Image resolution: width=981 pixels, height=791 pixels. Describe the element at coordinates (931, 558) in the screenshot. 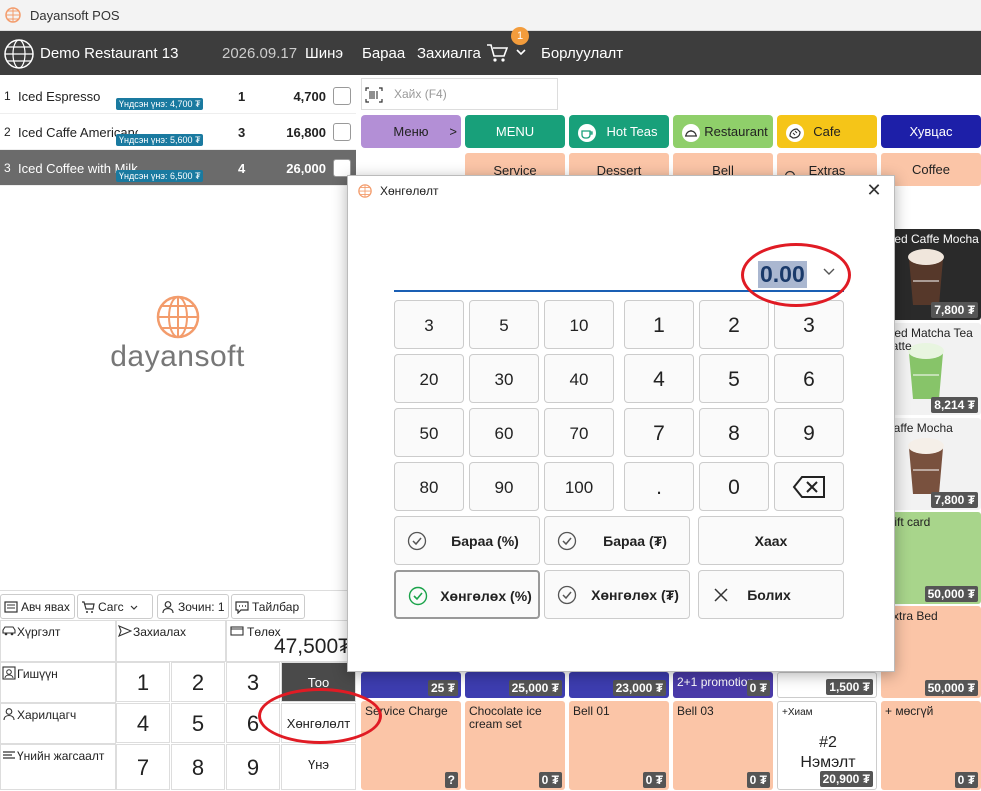

I see `product-tile: Gift card 50,000 ₮` at that location.